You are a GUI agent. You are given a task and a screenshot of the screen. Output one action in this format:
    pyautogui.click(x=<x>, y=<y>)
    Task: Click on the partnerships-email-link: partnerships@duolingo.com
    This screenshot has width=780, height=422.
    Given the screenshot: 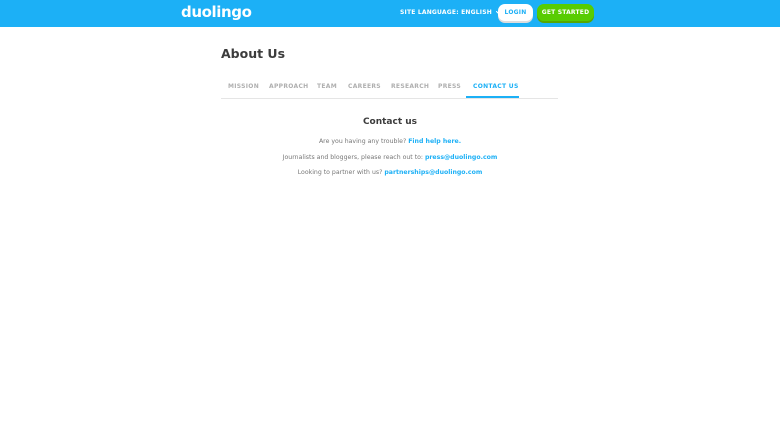 What is the action you would take?
    pyautogui.click(x=433, y=172)
    